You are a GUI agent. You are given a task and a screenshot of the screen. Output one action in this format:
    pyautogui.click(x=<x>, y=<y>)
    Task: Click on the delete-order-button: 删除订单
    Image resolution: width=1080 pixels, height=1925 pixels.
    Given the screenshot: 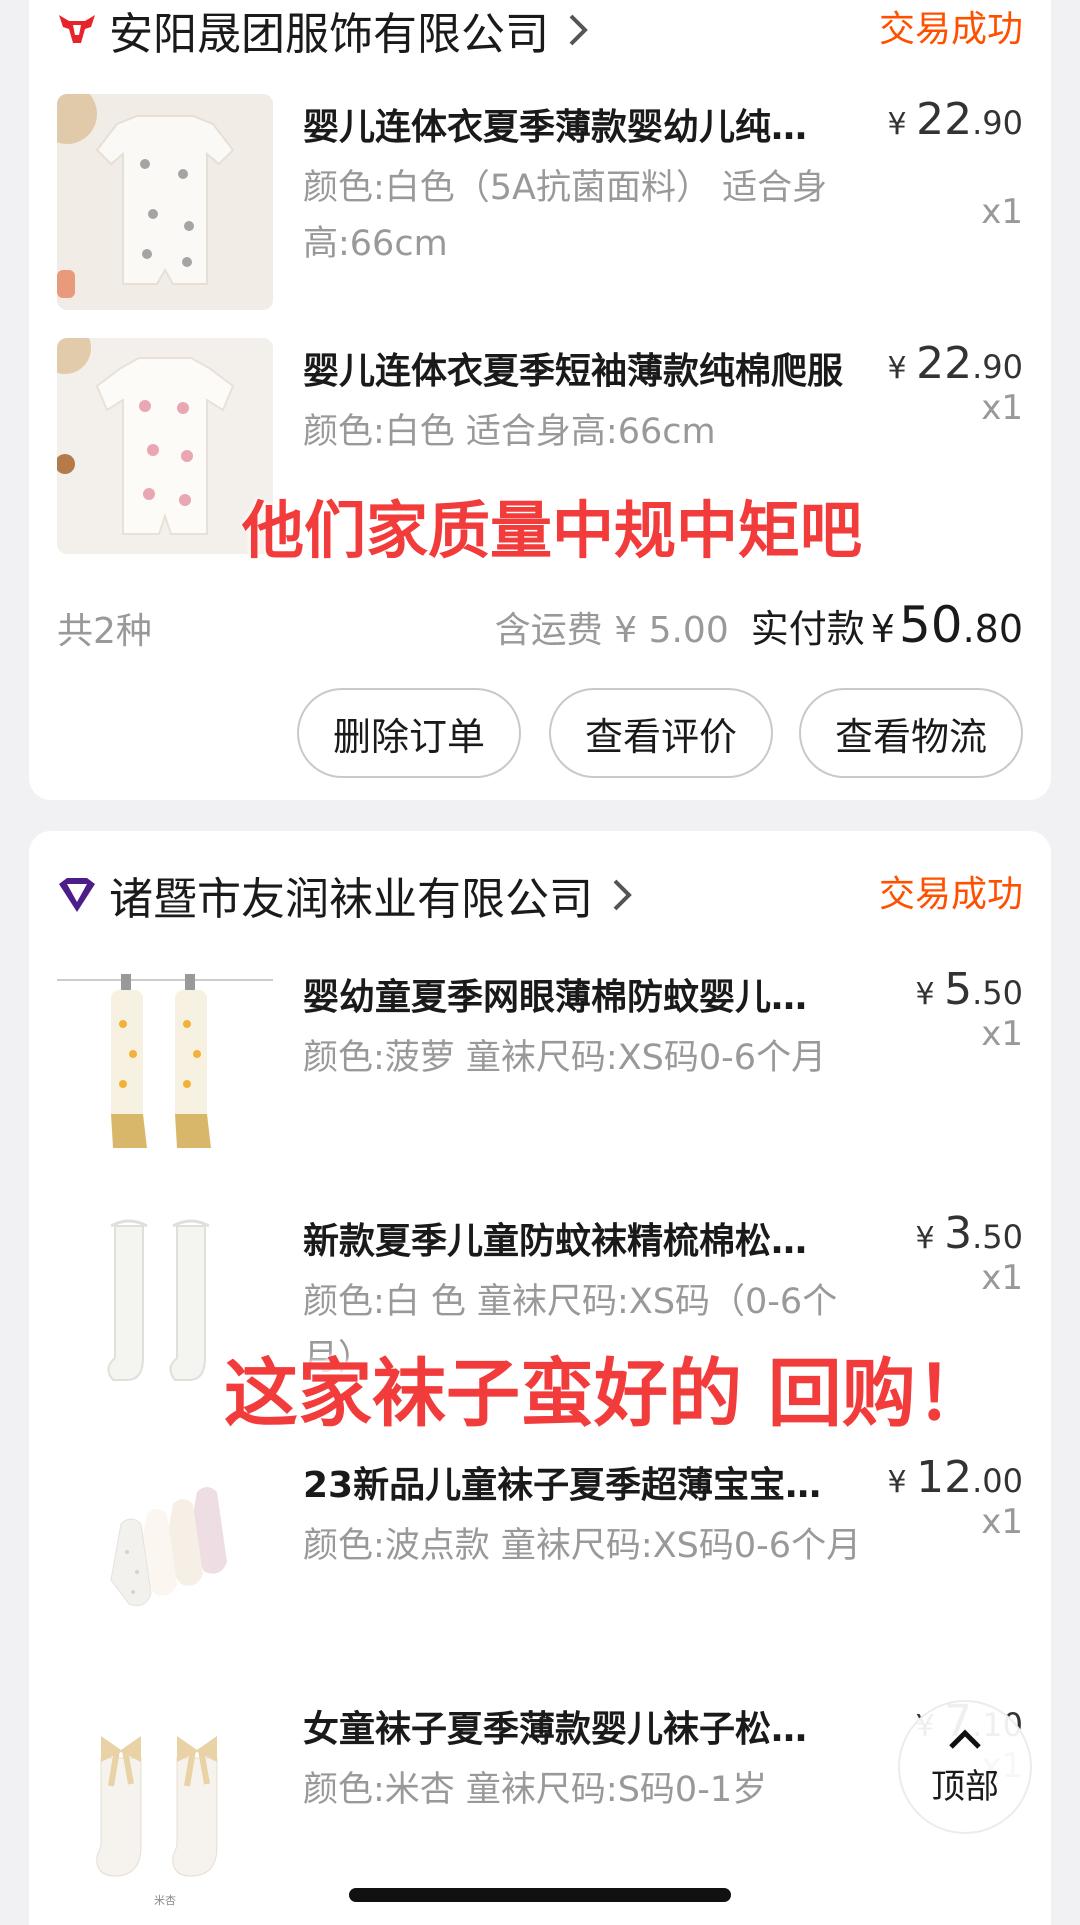 What is the action you would take?
    pyautogui.click(x=409, y=733)
    